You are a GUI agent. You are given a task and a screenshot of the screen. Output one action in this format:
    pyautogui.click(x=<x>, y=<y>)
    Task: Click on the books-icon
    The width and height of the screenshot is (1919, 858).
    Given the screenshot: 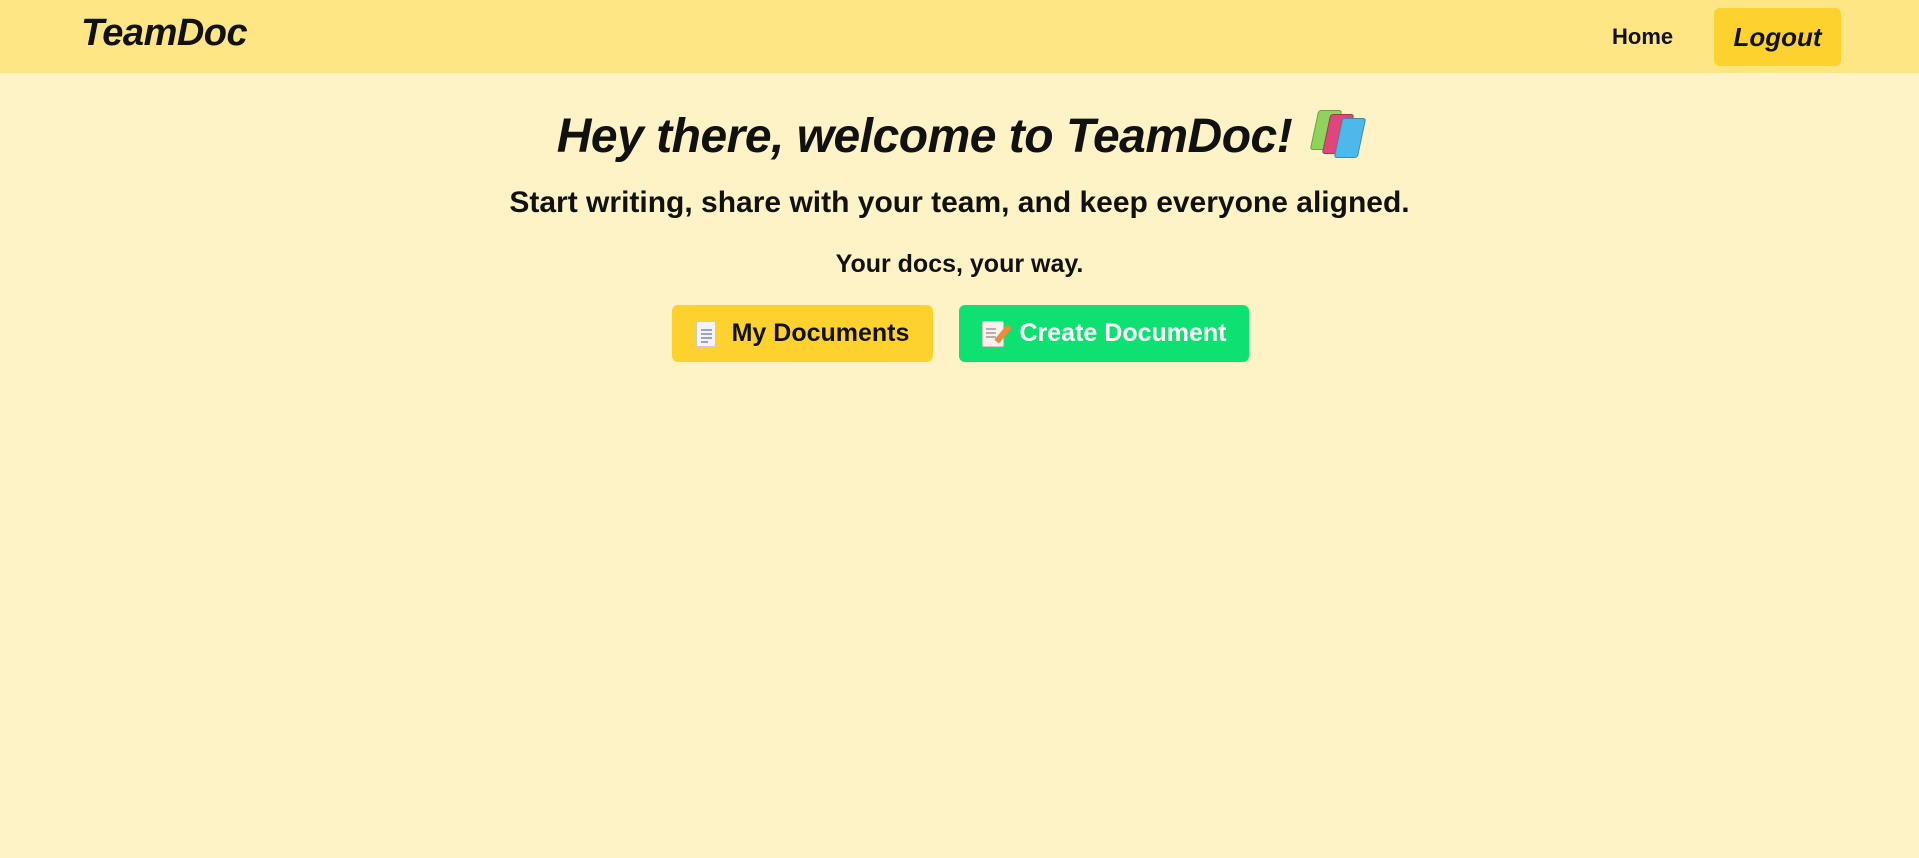 What is the action you would take?
    pyautogui.click(x=1338, y=134)
    